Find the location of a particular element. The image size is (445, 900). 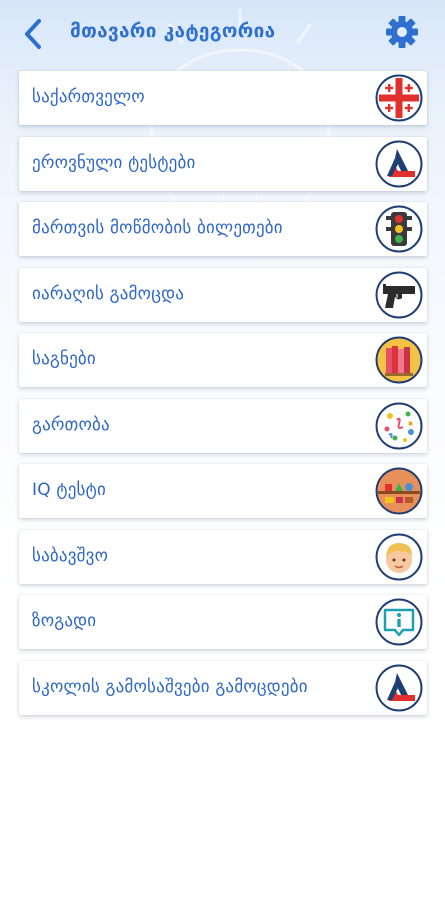

category-item-subjects: საგნები is located at coordinates (223, 360).